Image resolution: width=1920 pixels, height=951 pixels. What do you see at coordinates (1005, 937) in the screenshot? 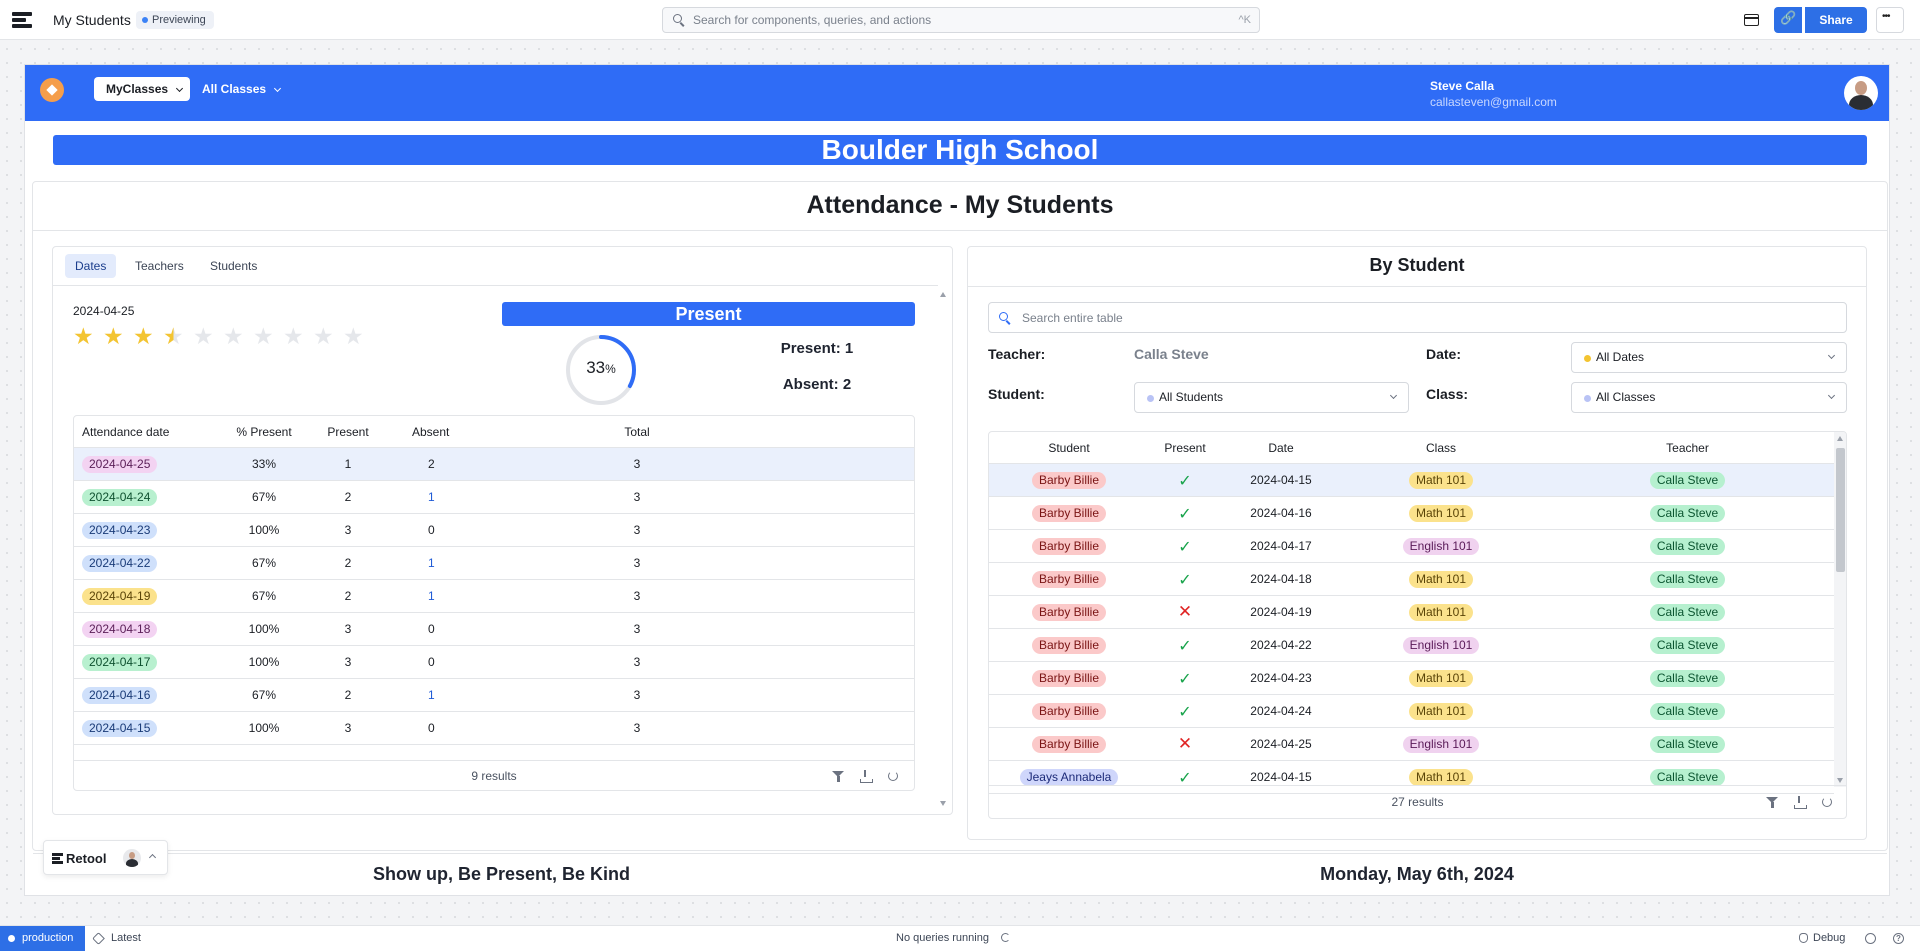
I see `sync-icon` at bounding box center [1005, 937].